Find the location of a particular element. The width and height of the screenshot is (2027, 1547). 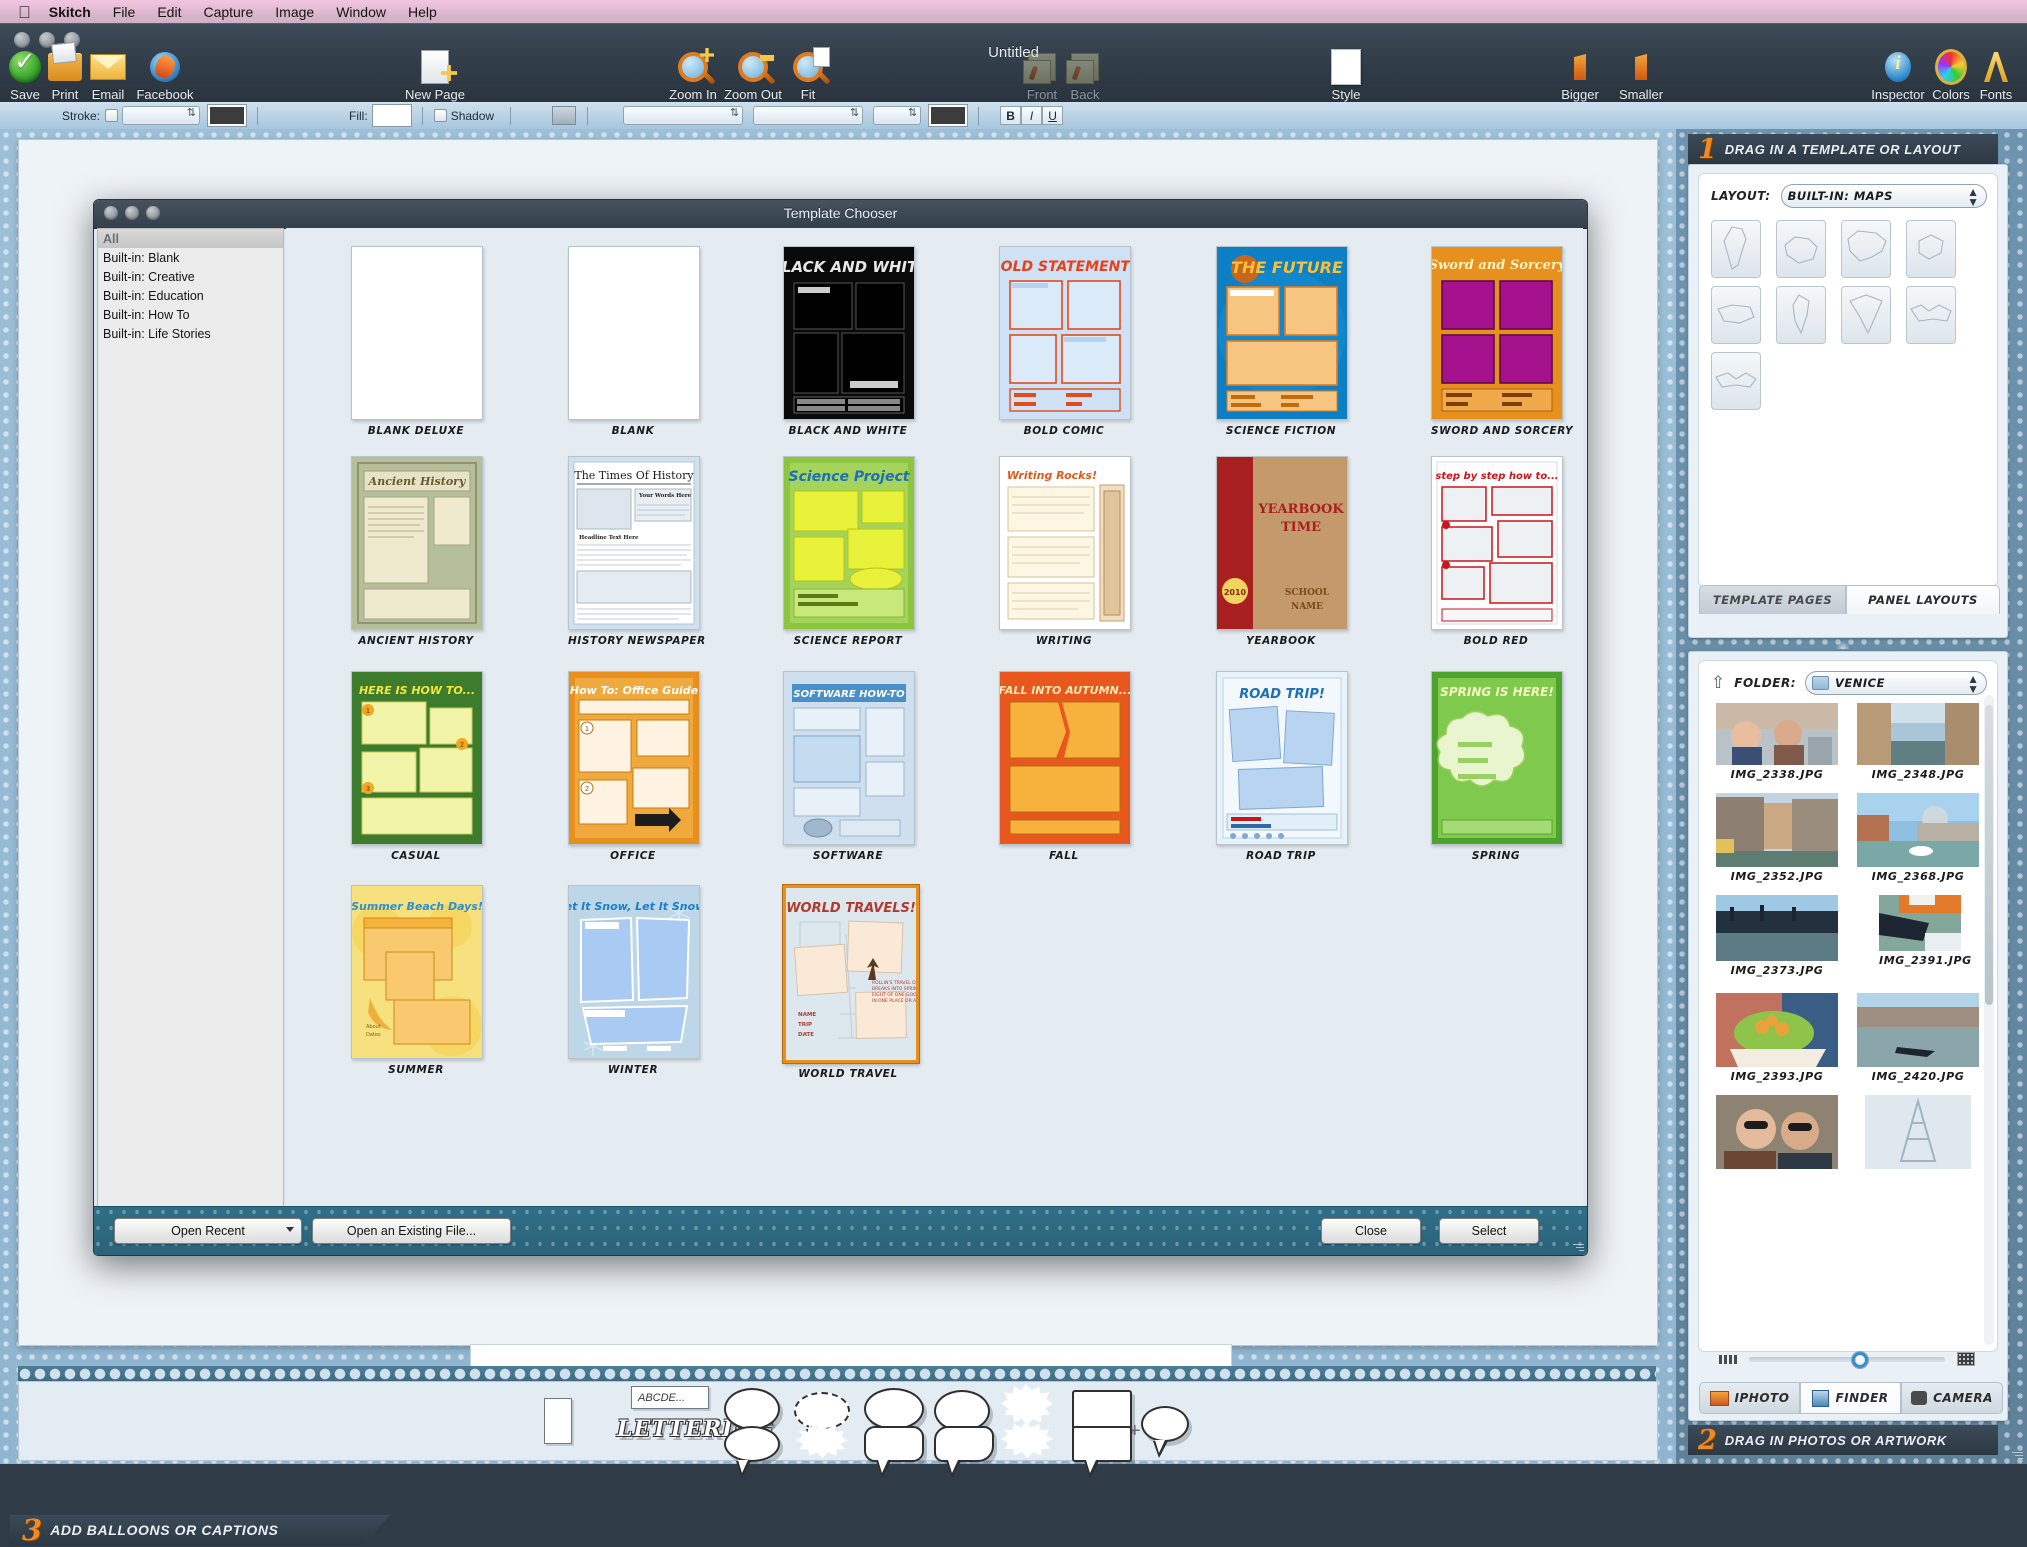

toolbar-smaller: Smaller is located at coordinates (1641, 76).